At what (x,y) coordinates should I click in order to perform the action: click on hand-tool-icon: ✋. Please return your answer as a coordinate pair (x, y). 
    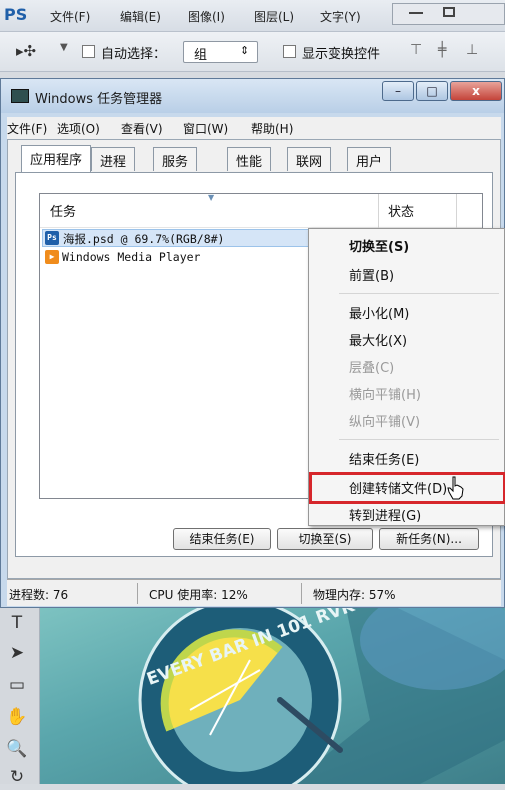
    Looking at the image, I should click on (17, 717).